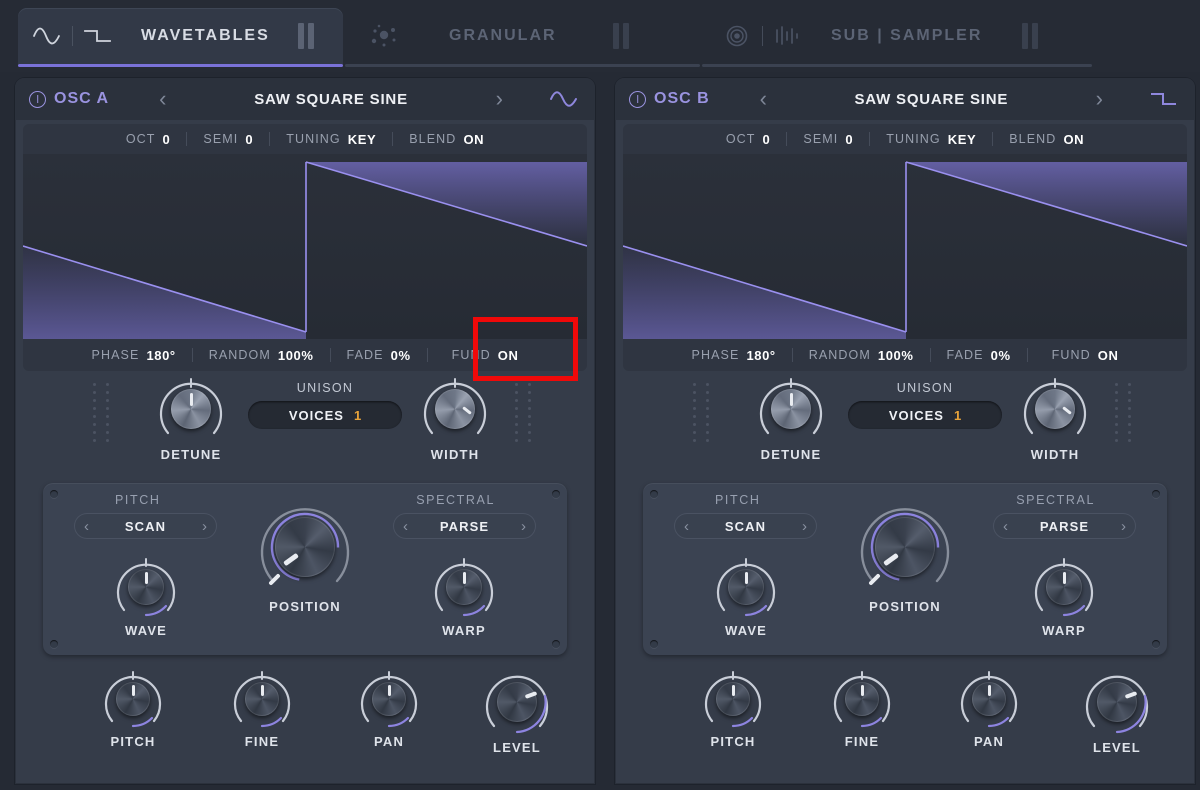 This screenshot has height=790, width=1200. What do you see at coordinates (98, 36) in the screenshot?
I see `square-wave-icon` at bounding box center [98, 36].